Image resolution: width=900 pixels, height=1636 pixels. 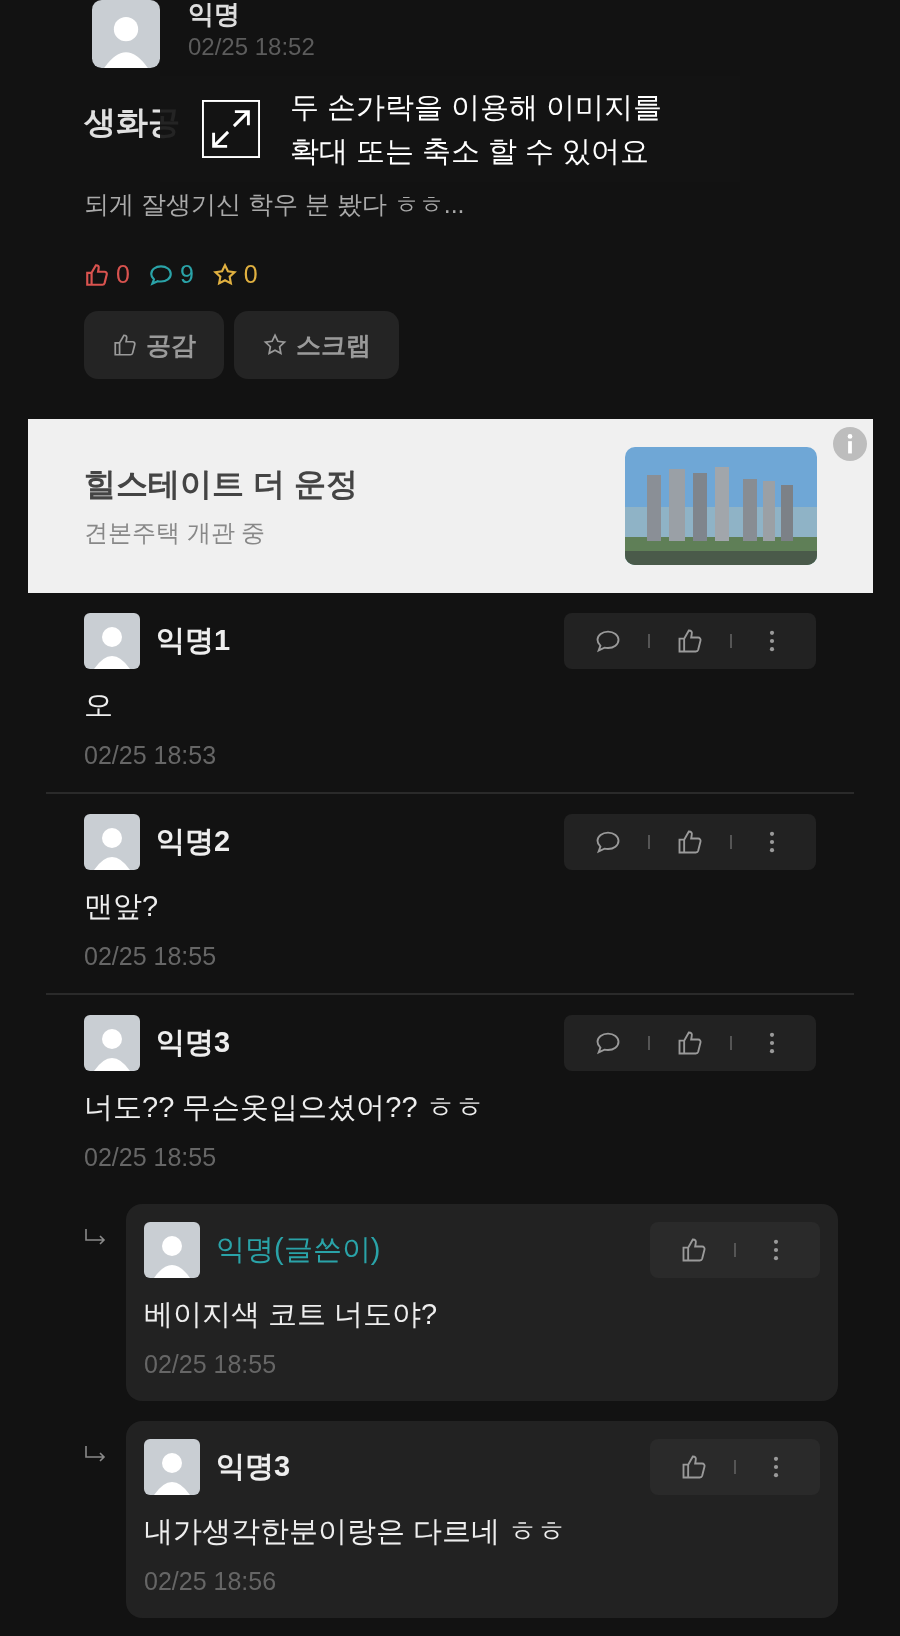 What do you see at coordinates (211, 1581) in the screenshot?
I see `comment-time: 02/25 18:56` at bounding box center [211, 1581].